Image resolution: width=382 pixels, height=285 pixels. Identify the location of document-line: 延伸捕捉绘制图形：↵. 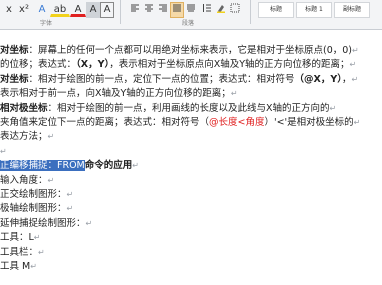
(46, 224).